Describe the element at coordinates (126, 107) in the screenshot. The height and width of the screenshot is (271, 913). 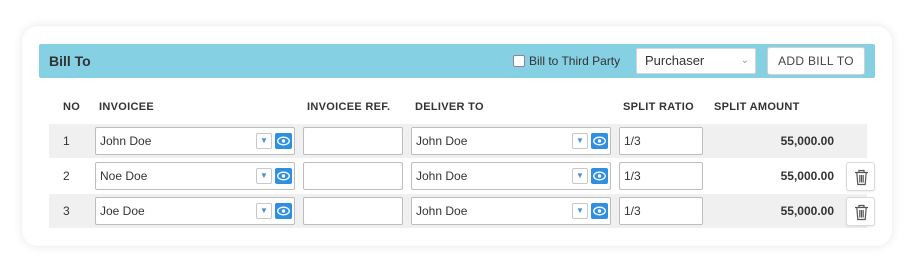
I see `column-header-invoicee: INVOICEE` at that location.